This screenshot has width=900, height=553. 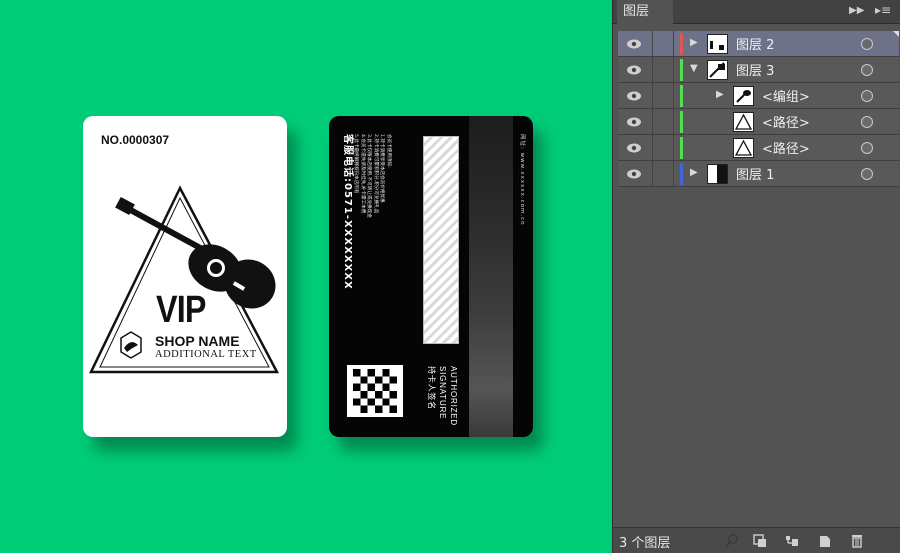 I want to click on signature-text: SIGNATURE, so click(x=442, y=393).